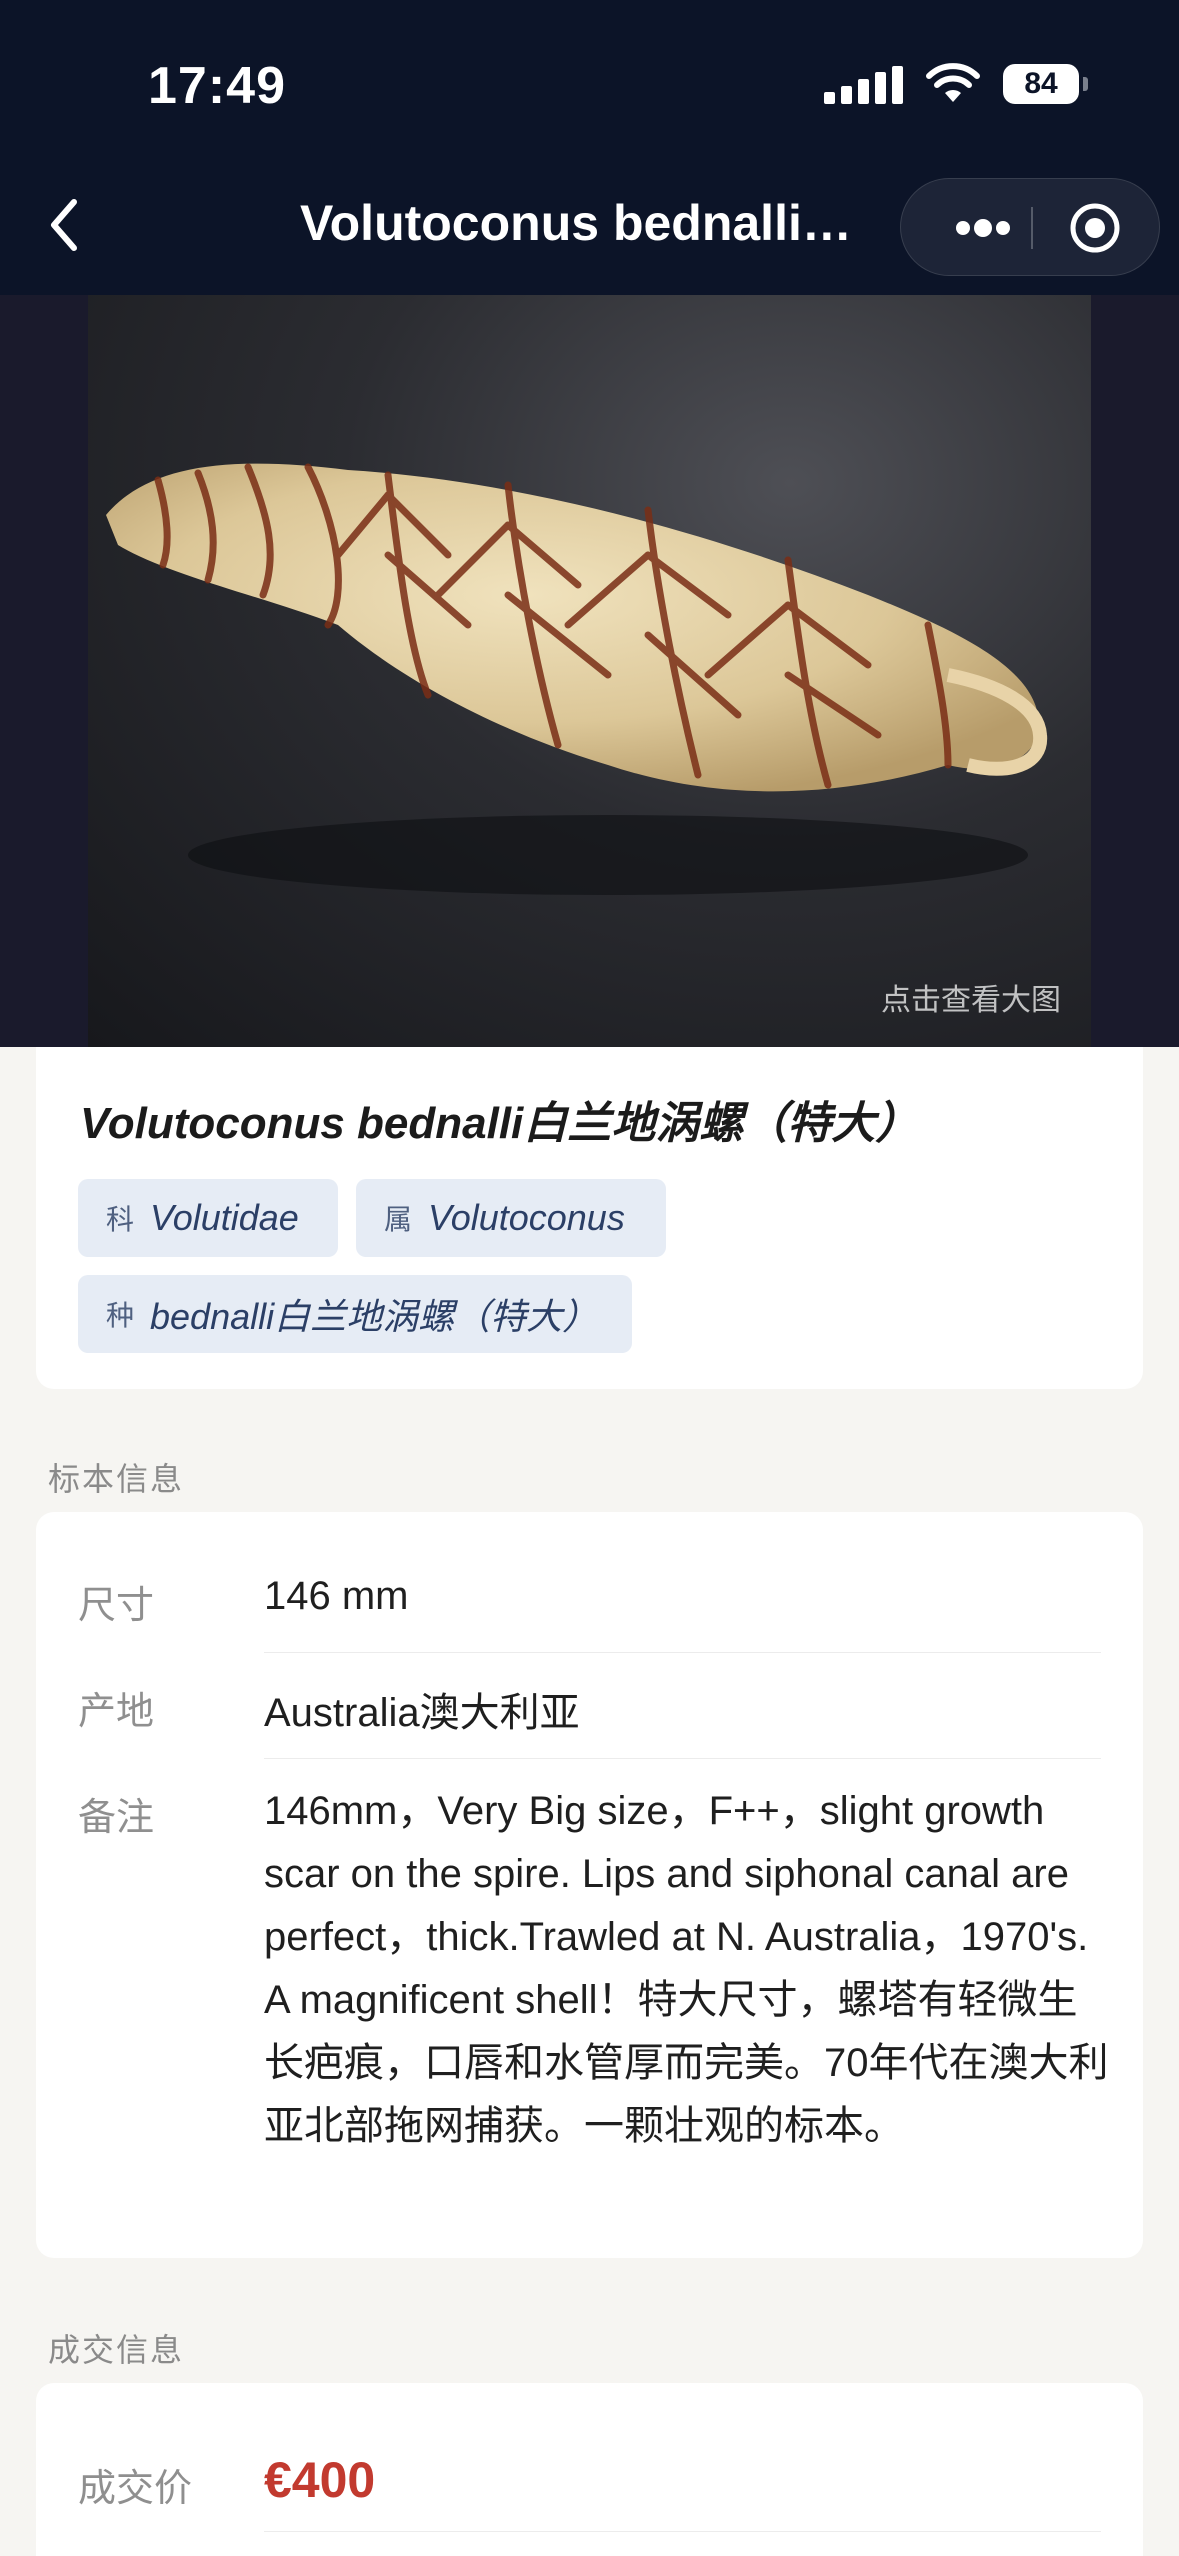 This screenshot has width=1179, height=2556. What do you see at coordinates (398, 1219) in the screenshot?
I see `tag-prefix: 属` at bounding box center [398, 1219].